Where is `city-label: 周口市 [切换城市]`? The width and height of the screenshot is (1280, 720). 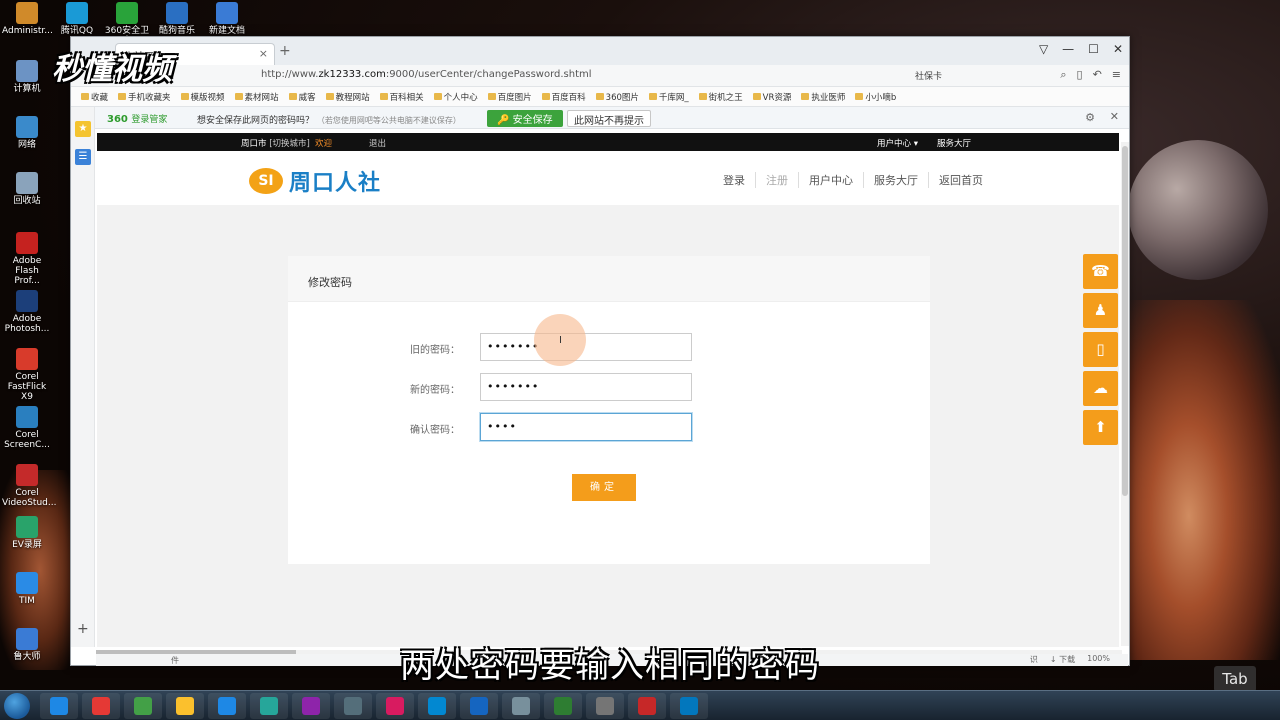
city-label: 周口市 [切换城市] is located at coordinates (275, 144).